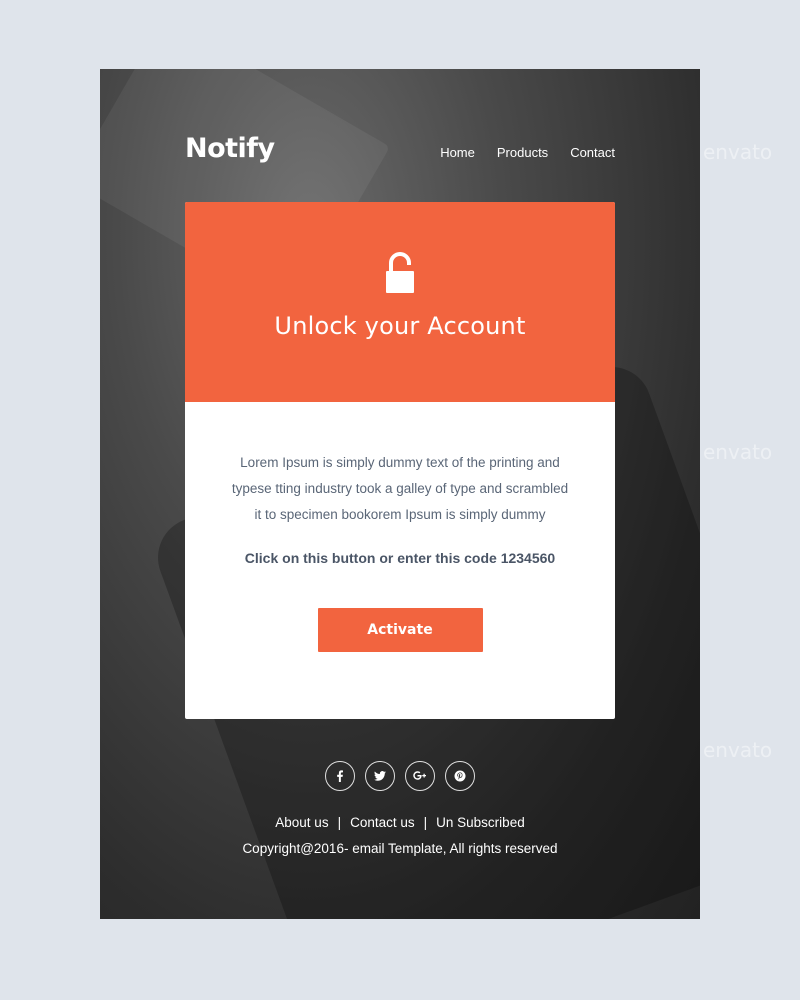 The height and width of the screenshot is (1000, 800). I want to click on pinterest-icon, so click(460, 776).